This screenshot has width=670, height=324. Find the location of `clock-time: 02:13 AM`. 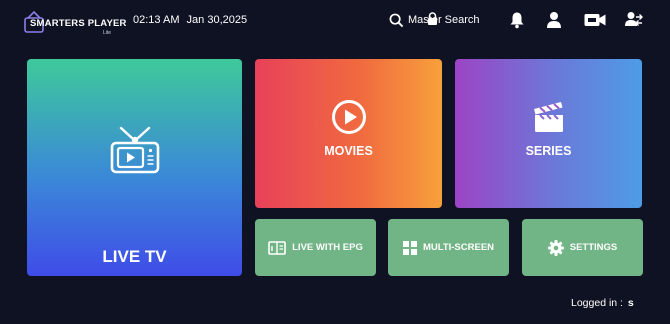

clock-time: 02:13 AM is located at coordinates (156, 20).